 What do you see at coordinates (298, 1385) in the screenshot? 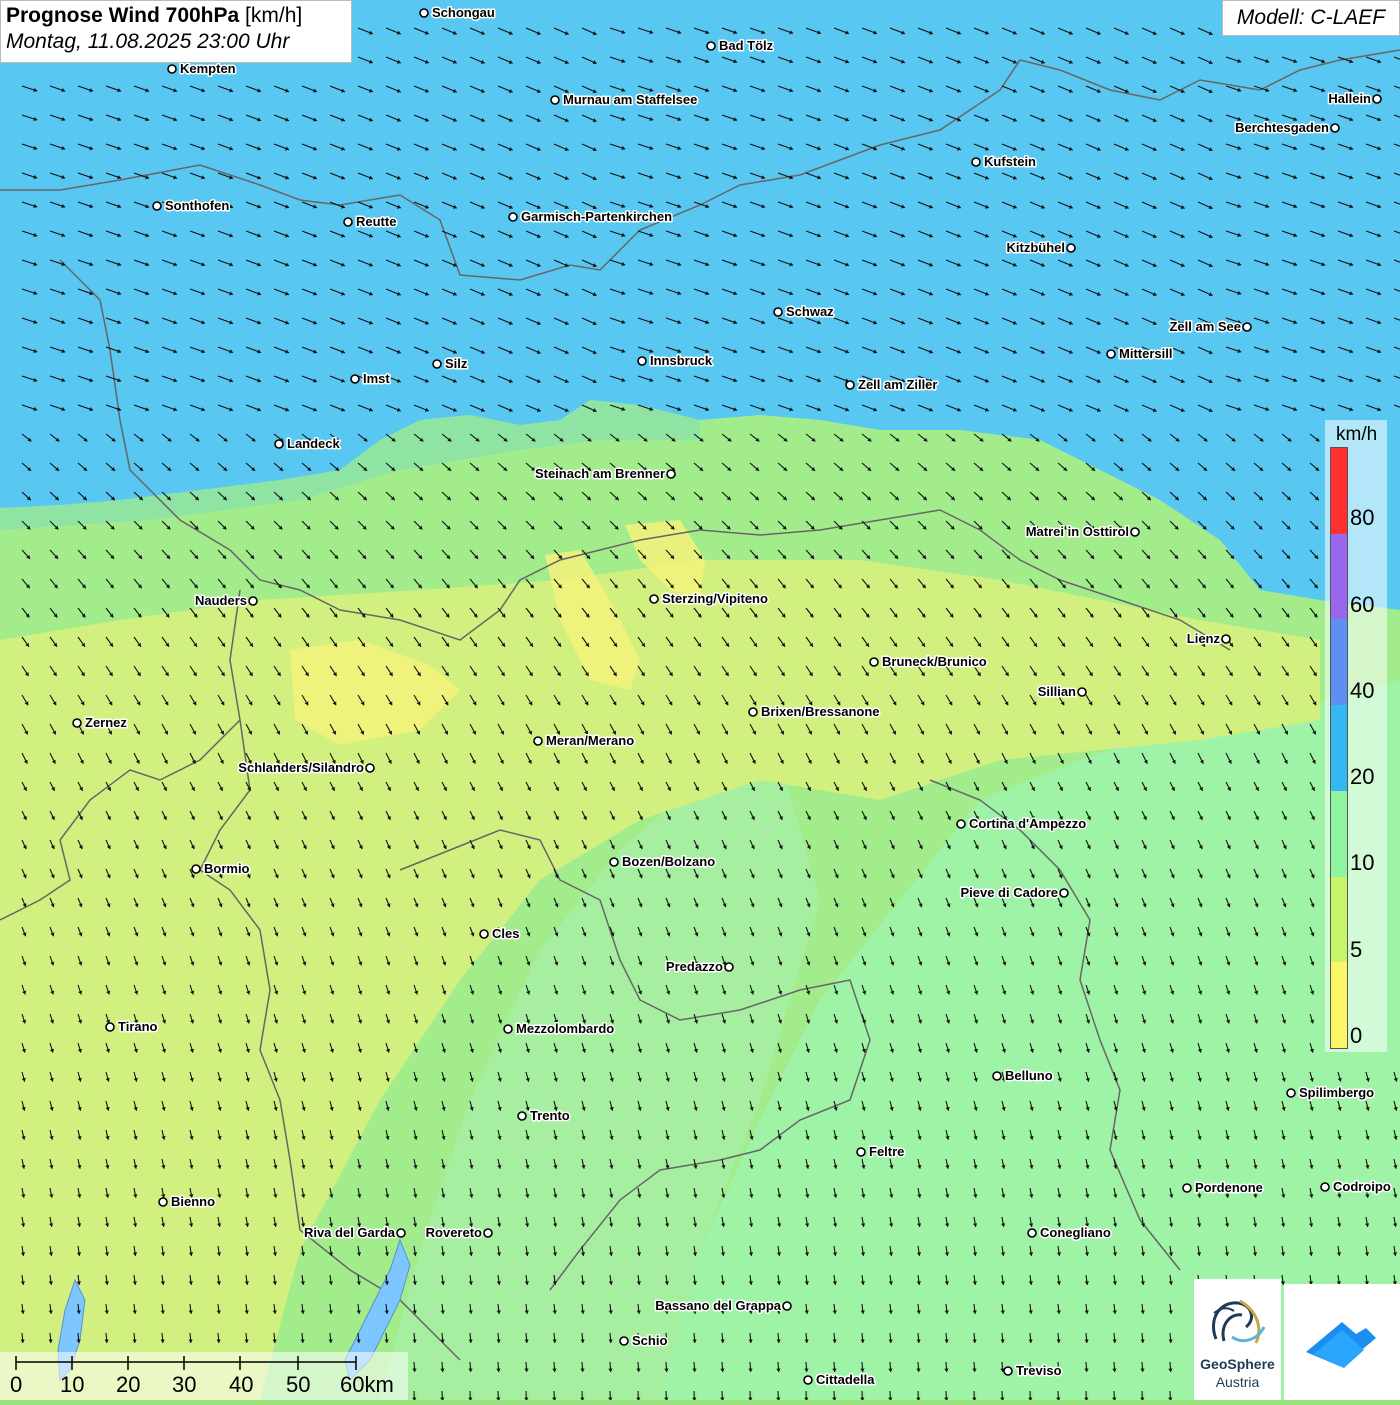
I see `scale-label: 50` at bounding box center [298, 1385].